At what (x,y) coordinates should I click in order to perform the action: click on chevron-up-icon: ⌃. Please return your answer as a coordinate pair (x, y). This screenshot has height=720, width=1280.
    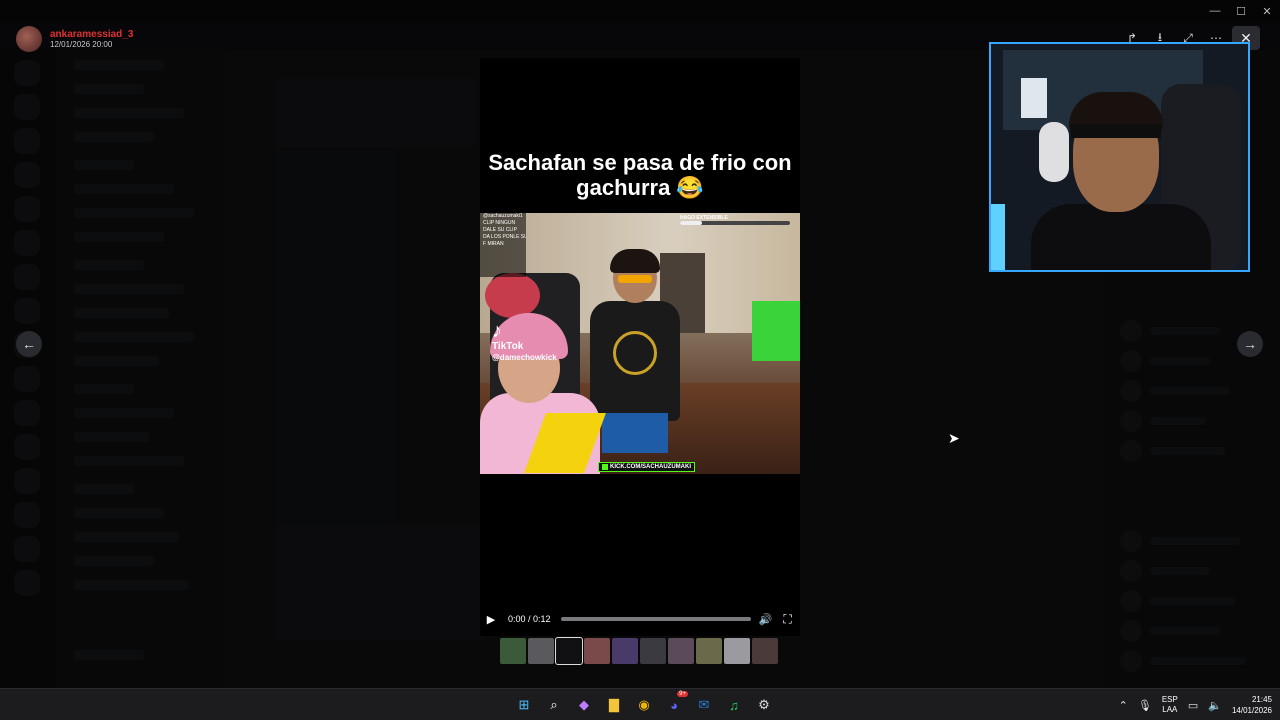
    Looking at the image, I should click on (1123, 705).